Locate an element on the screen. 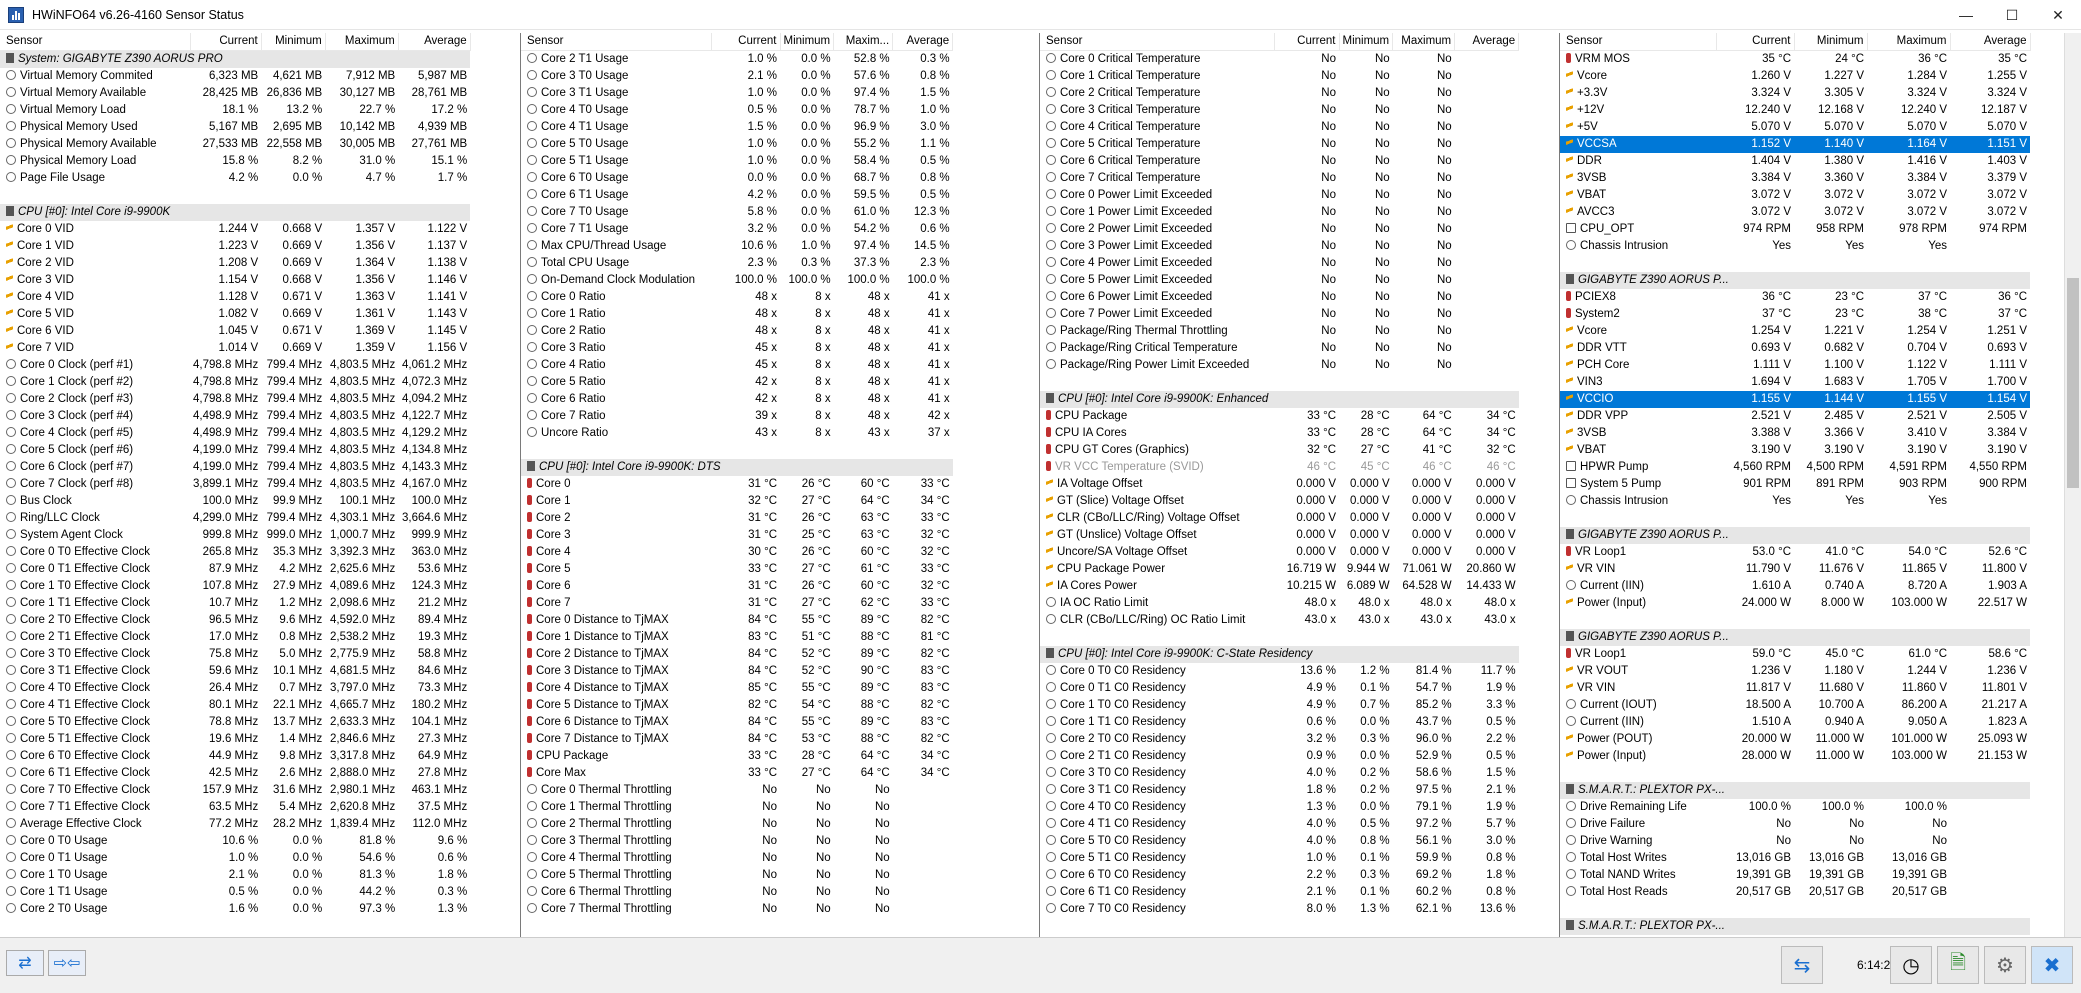 This screenshot has height=993, width=2081. sensor-row: Chassis Intrusion Yes Yes Yes is located at coordinates (1795, 501).